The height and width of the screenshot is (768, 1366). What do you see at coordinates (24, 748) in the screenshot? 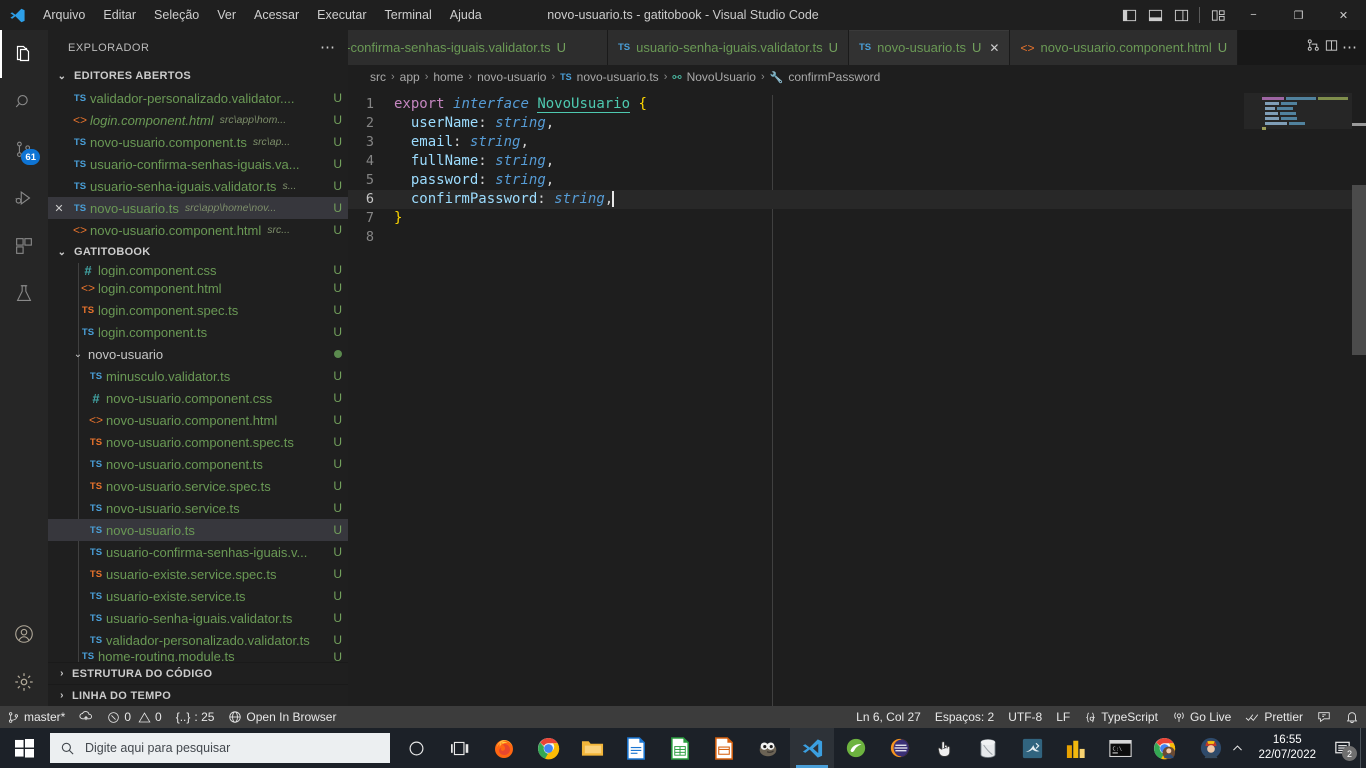
I see `windows-start-icon` at bounding box center [24, 748].